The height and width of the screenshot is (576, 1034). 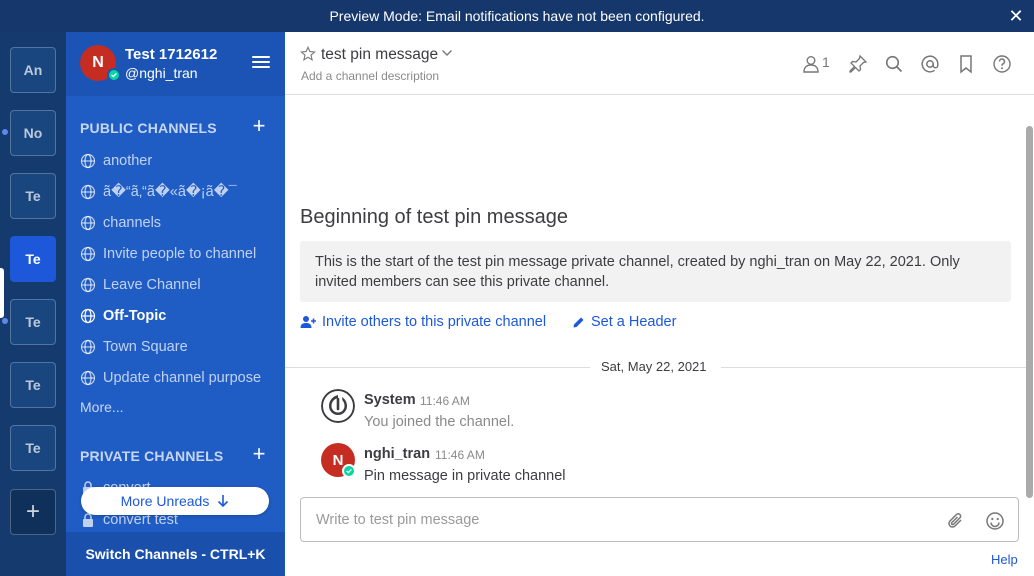 I want to click on sidebar-header: N Test 1712612 @nghi_tran, so click(x=175, y=64).